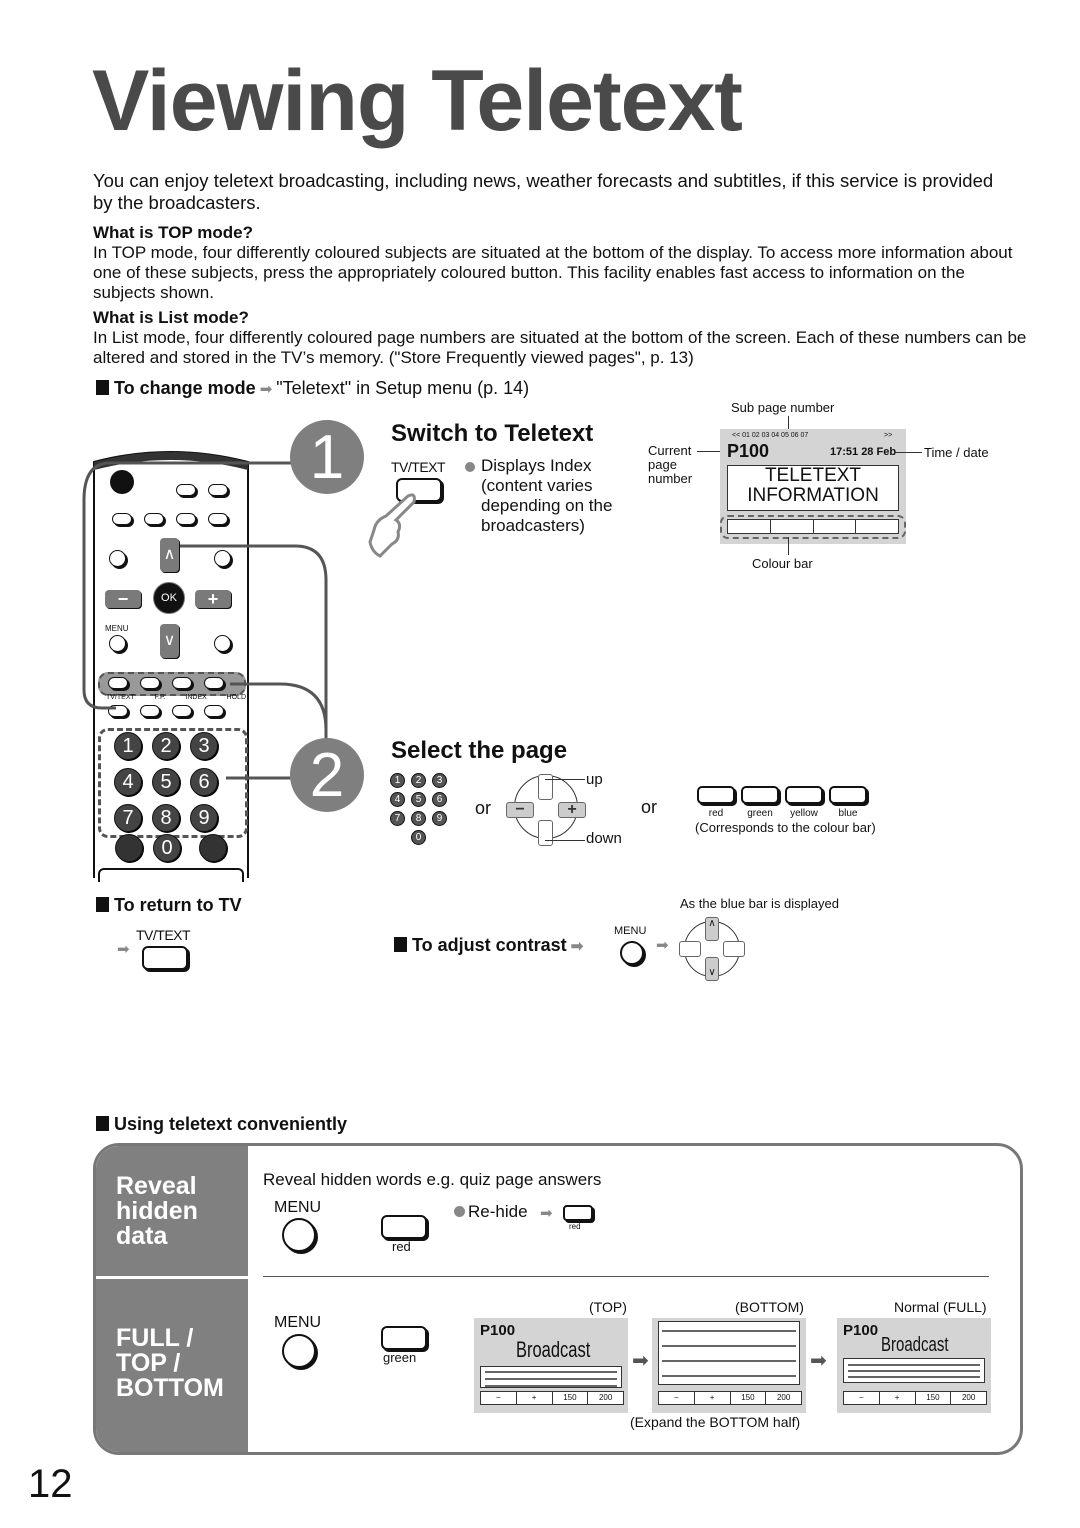 This screenshot has width=1080, height=1528. I want to click on sub-page-label: Sub page number, so click(783, 407).